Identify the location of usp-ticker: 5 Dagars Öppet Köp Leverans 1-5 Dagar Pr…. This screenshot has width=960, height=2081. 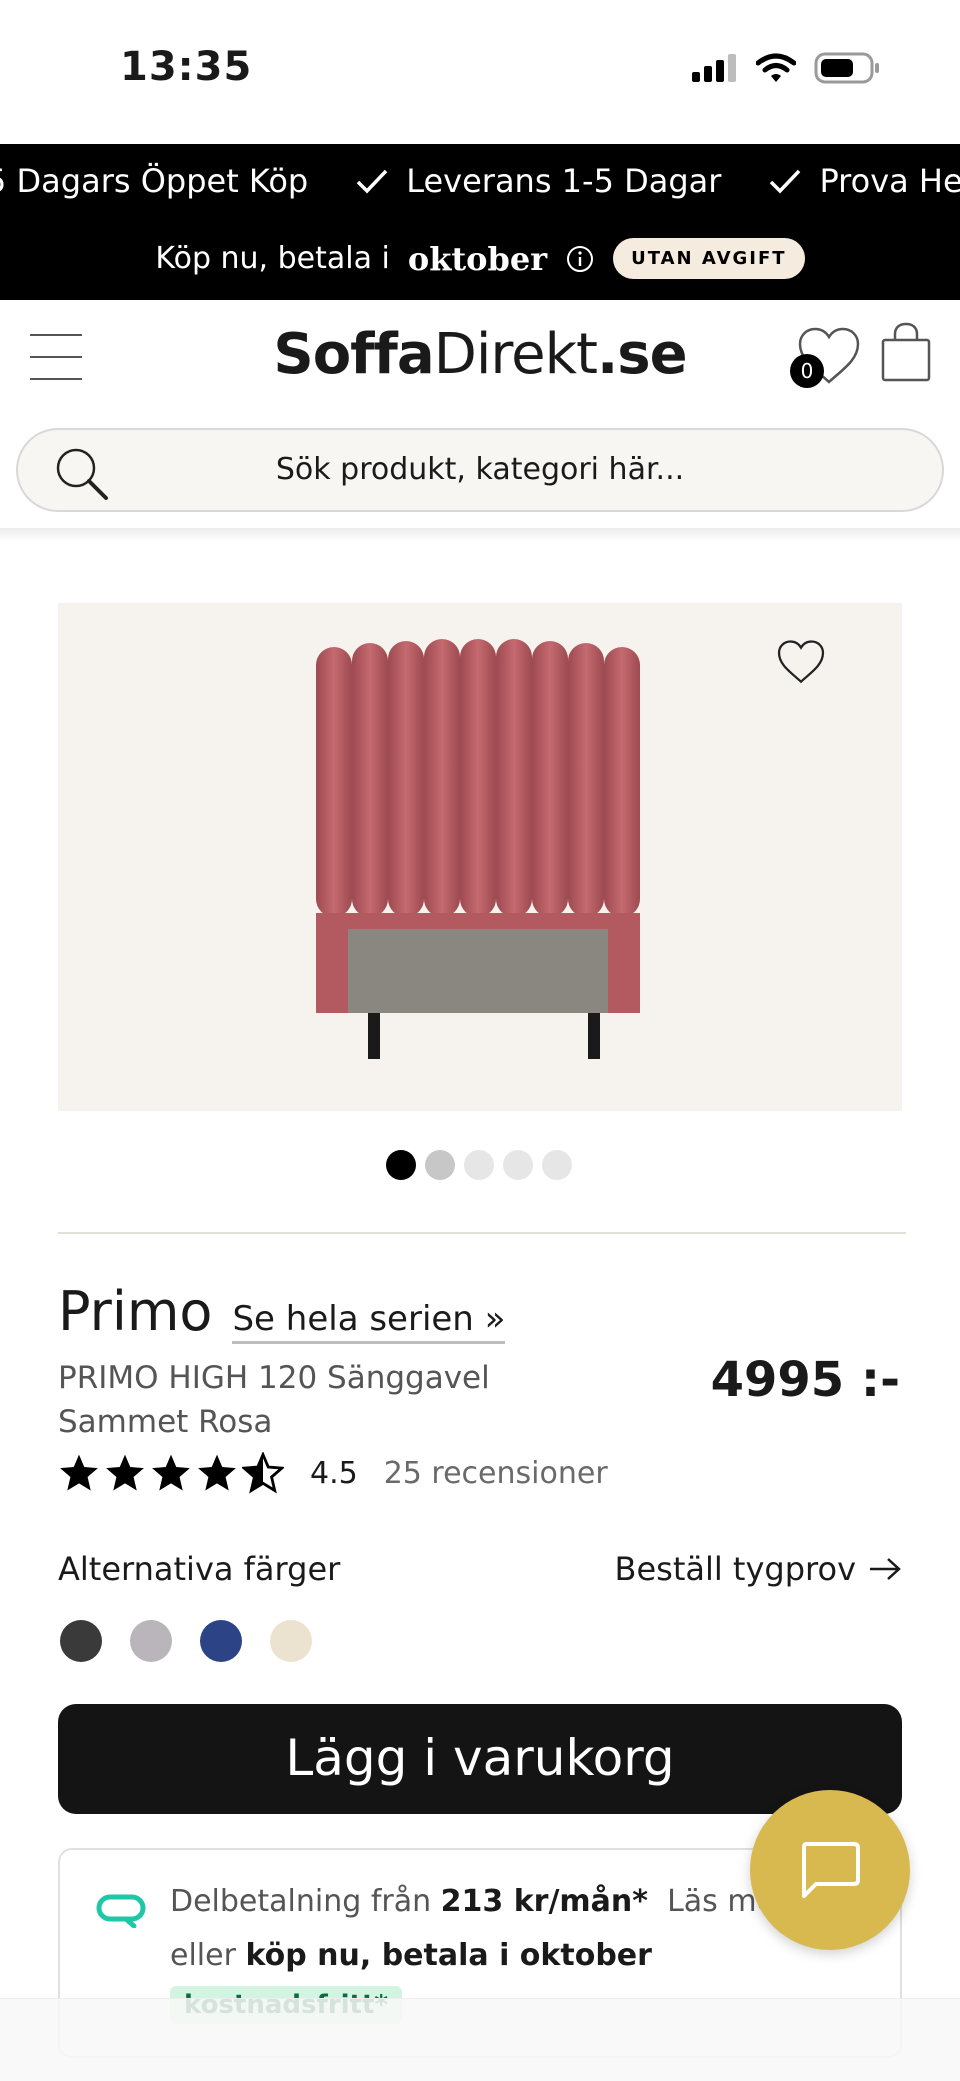
(480, 181).